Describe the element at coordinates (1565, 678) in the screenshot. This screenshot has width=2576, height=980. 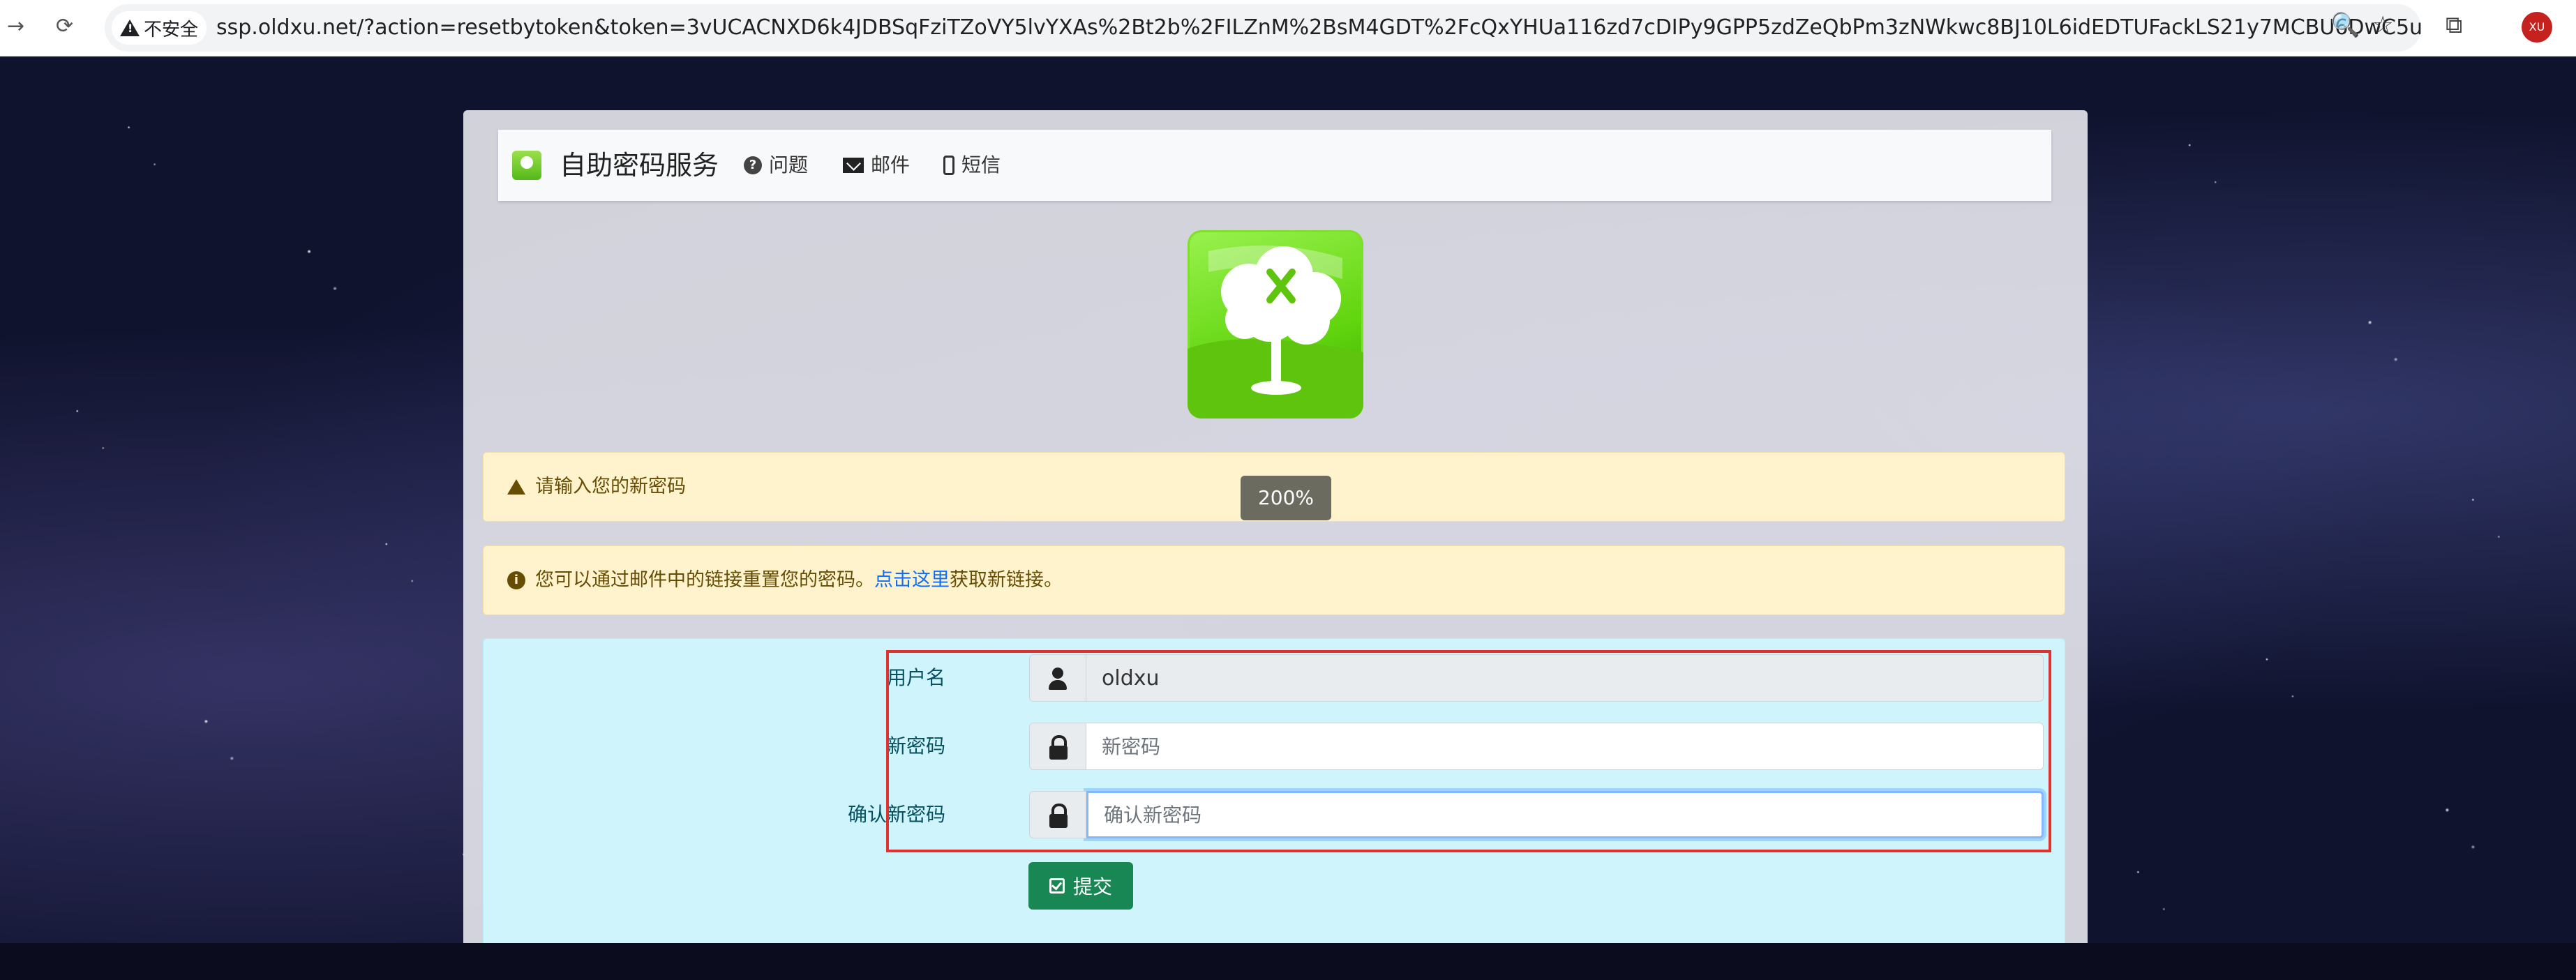
I see `username-field` at that location.